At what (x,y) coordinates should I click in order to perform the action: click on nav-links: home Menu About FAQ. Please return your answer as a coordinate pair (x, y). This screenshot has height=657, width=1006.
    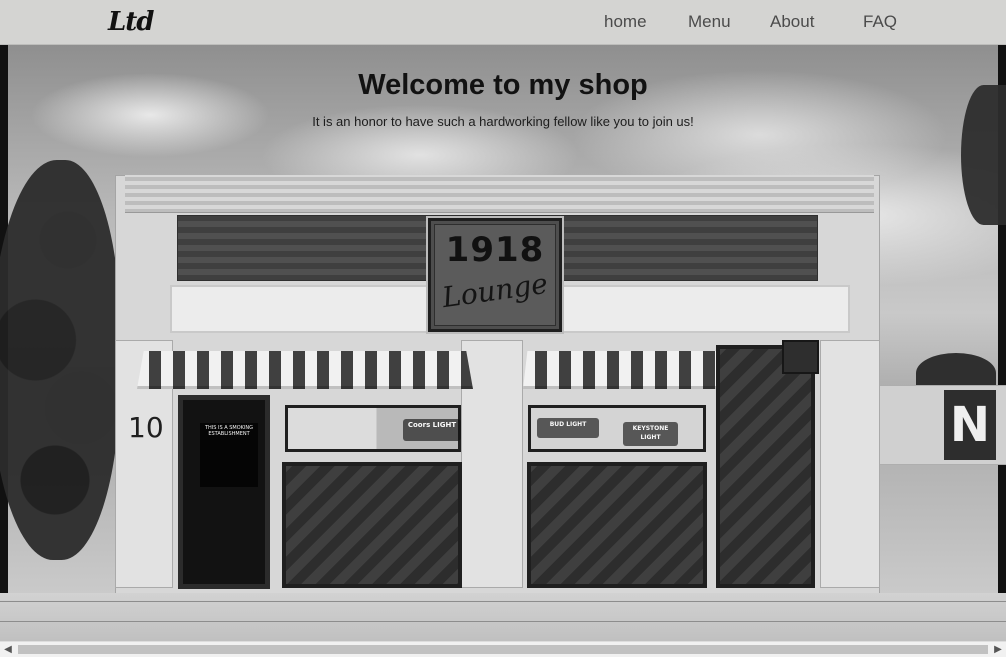
    Looking at the image, I should click on (796, 22).